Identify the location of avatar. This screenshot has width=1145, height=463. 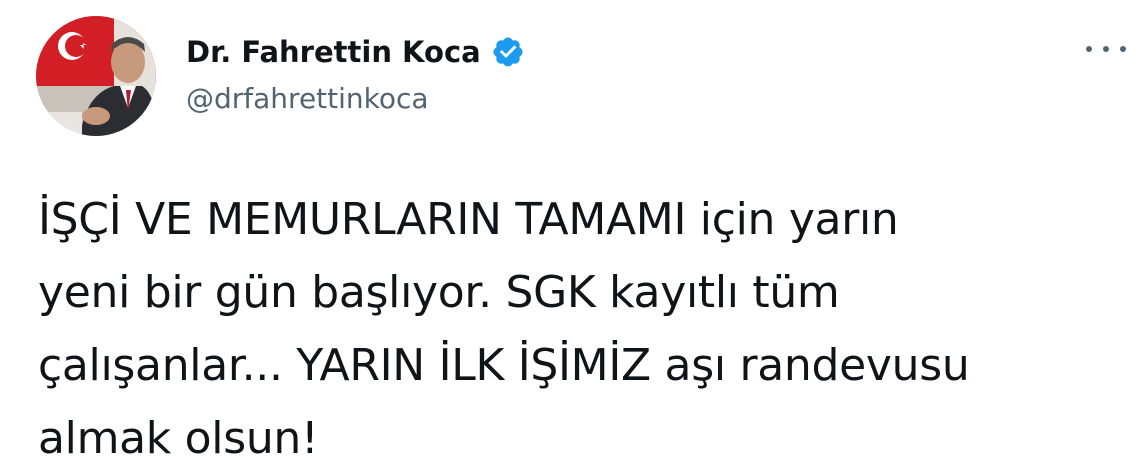
(96, 76).